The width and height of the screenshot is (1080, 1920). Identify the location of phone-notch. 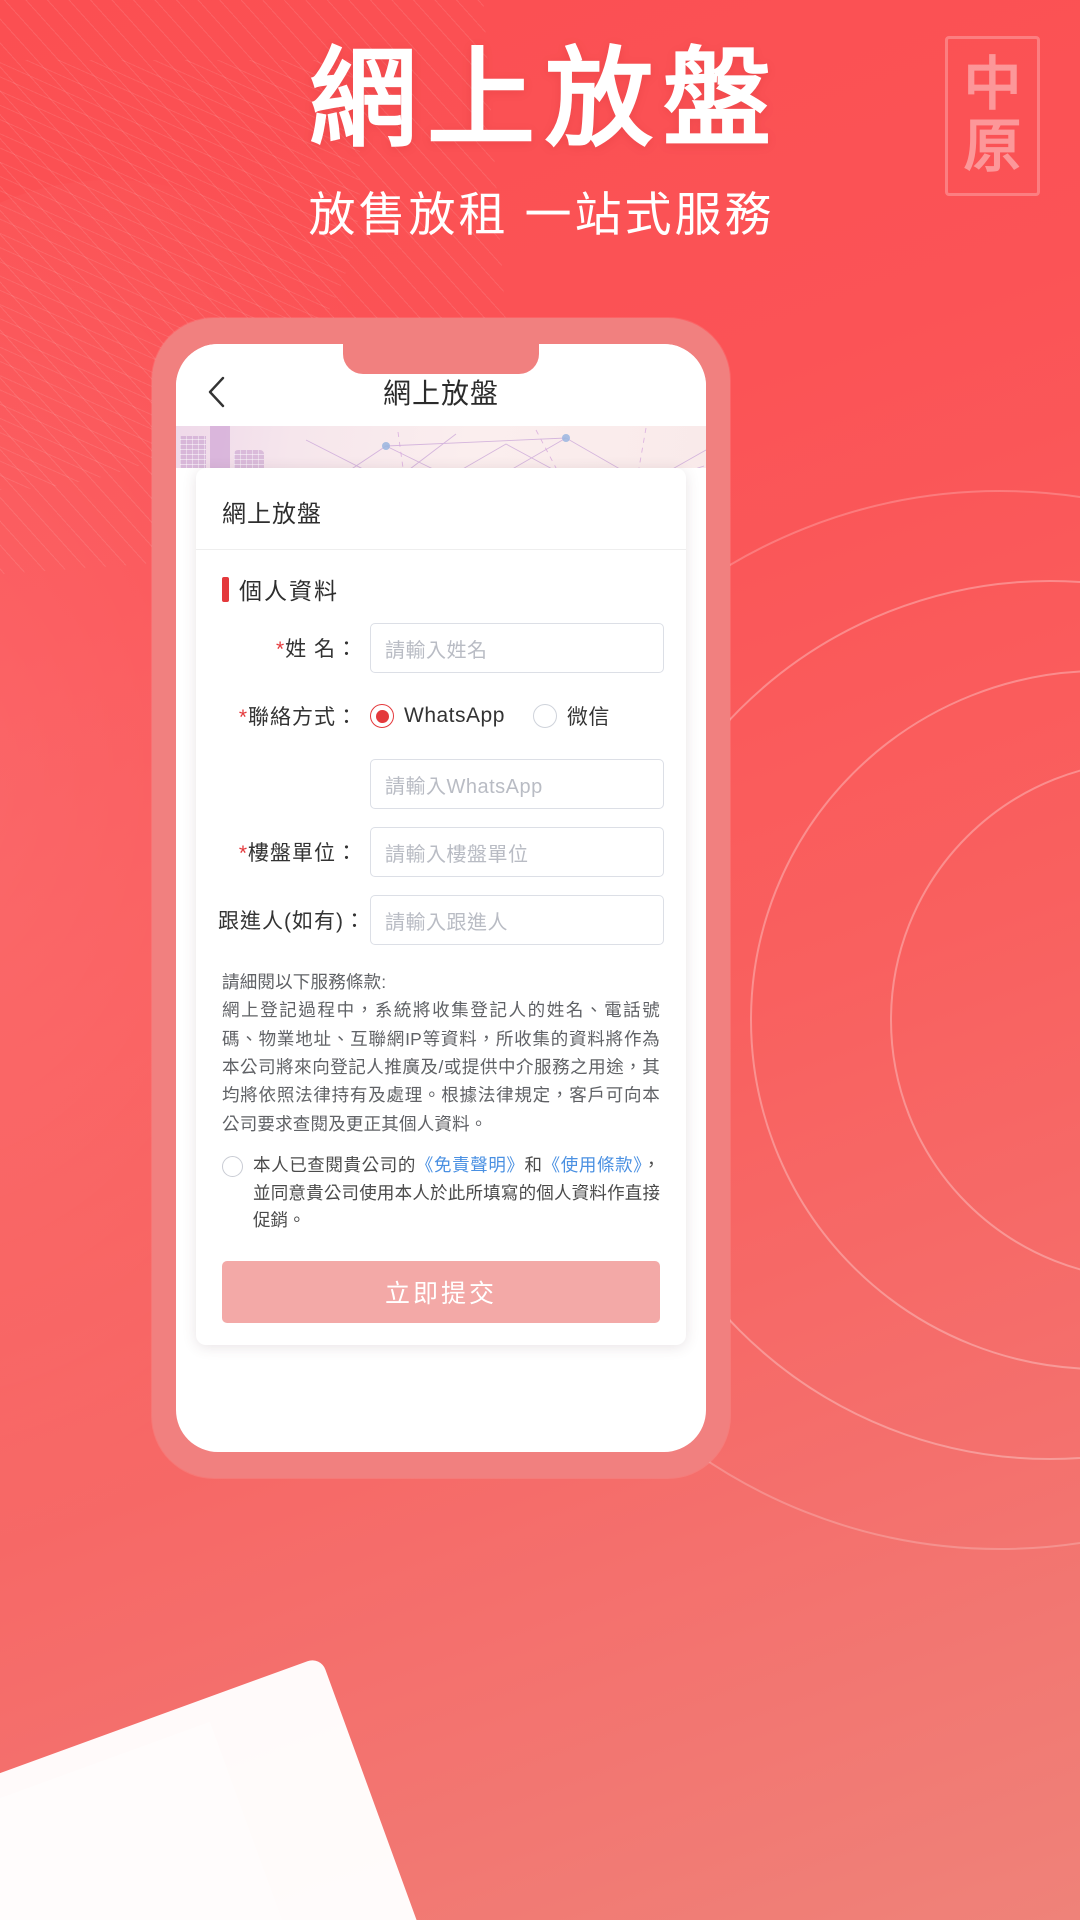
(441, 359).